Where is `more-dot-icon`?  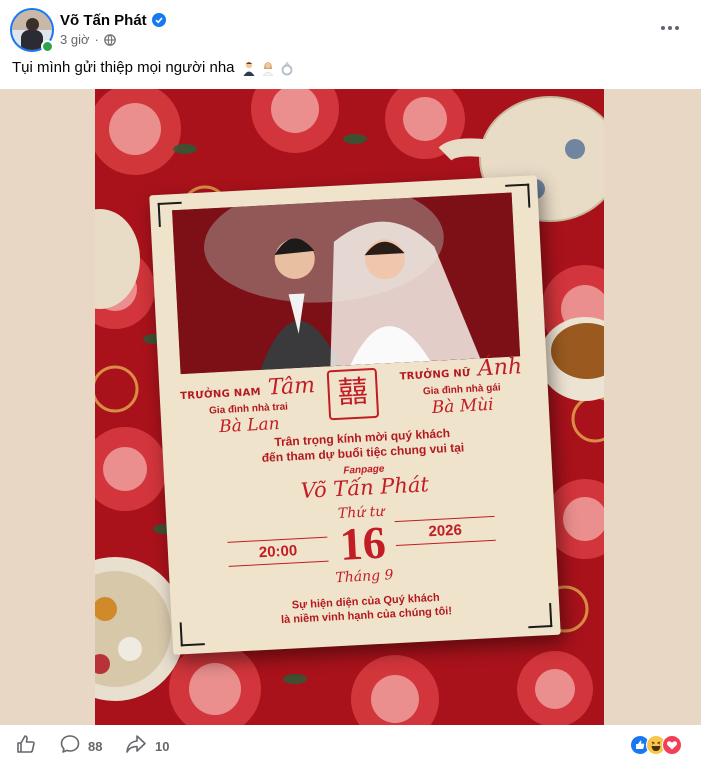 more-dot-icon is located at coordinates (663, 28).